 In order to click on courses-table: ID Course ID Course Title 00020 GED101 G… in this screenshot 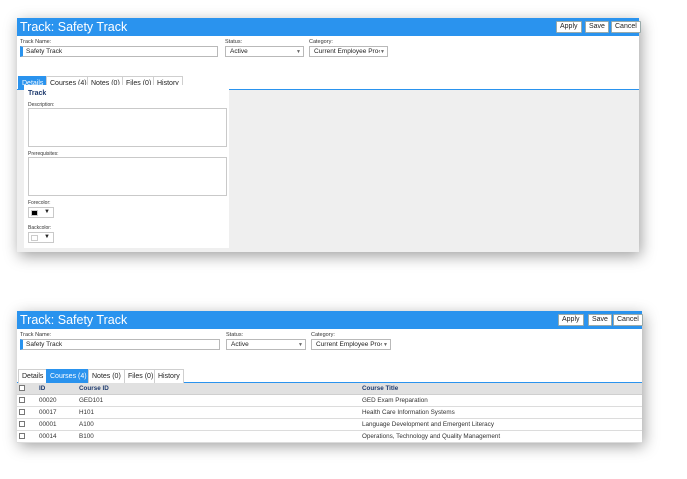, I will do `click(329, 413)`.